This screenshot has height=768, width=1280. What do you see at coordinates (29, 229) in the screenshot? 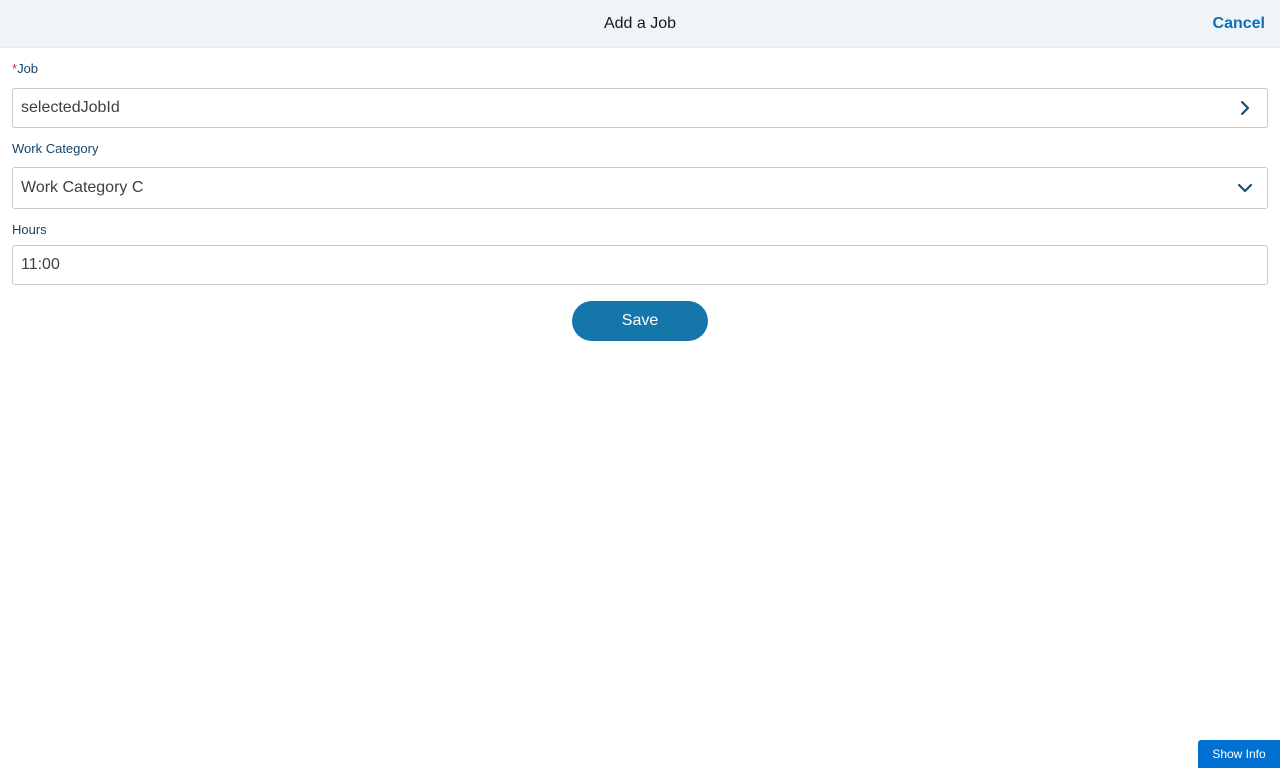
I see `hours-label: Hours` at bounding box center [29, 229].